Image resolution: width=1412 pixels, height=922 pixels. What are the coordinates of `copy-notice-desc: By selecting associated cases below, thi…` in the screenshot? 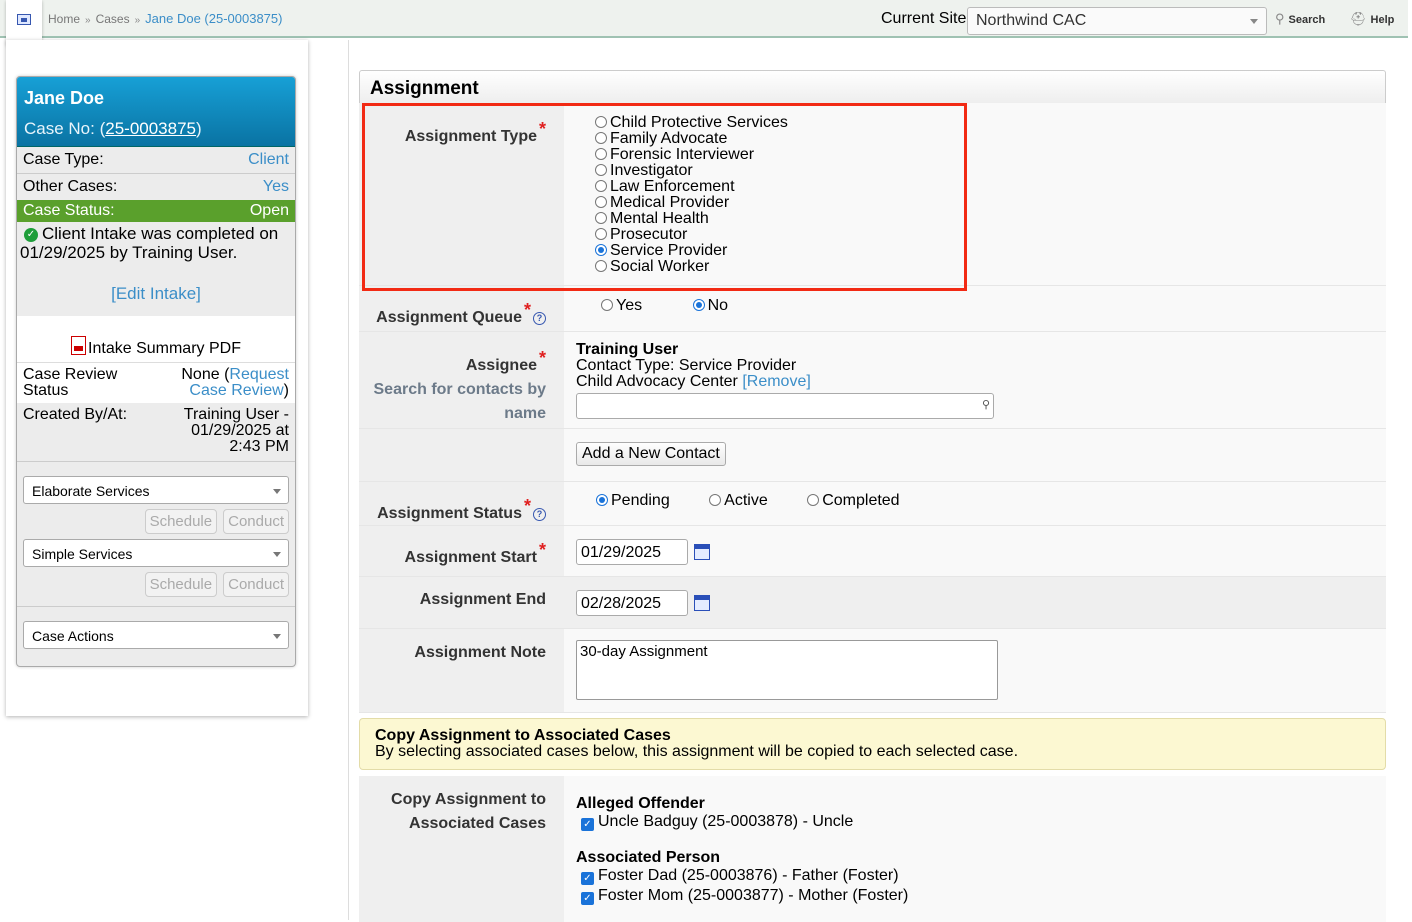 It's located at (697, 751).